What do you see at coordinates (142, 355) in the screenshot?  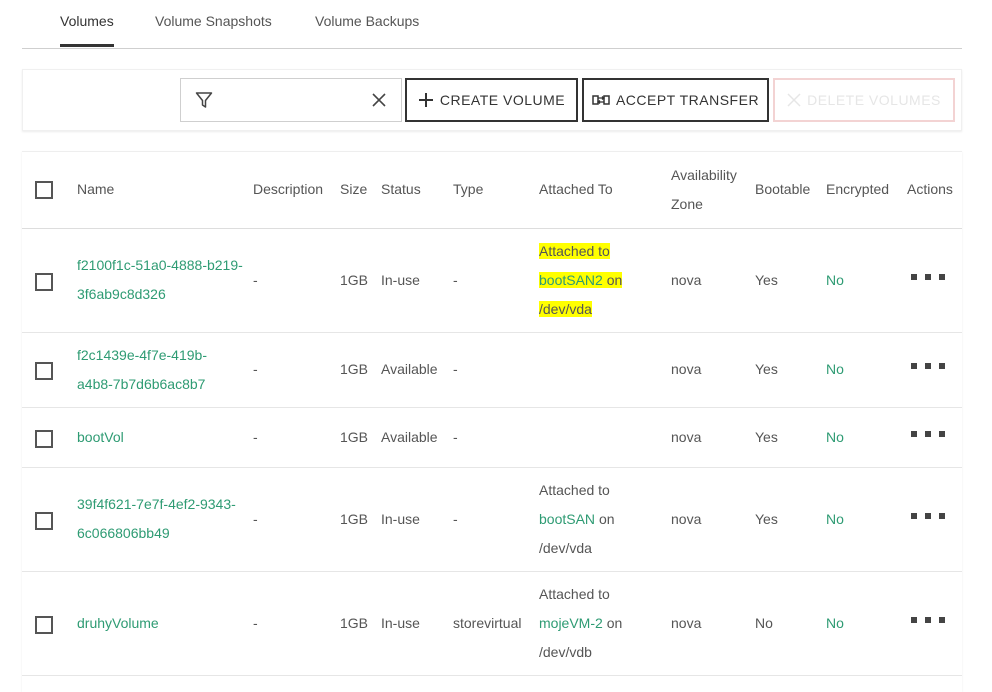 I see `volume-name-line1: f2c1439e-4f7e-419b-` at bounding box center [142, 355].